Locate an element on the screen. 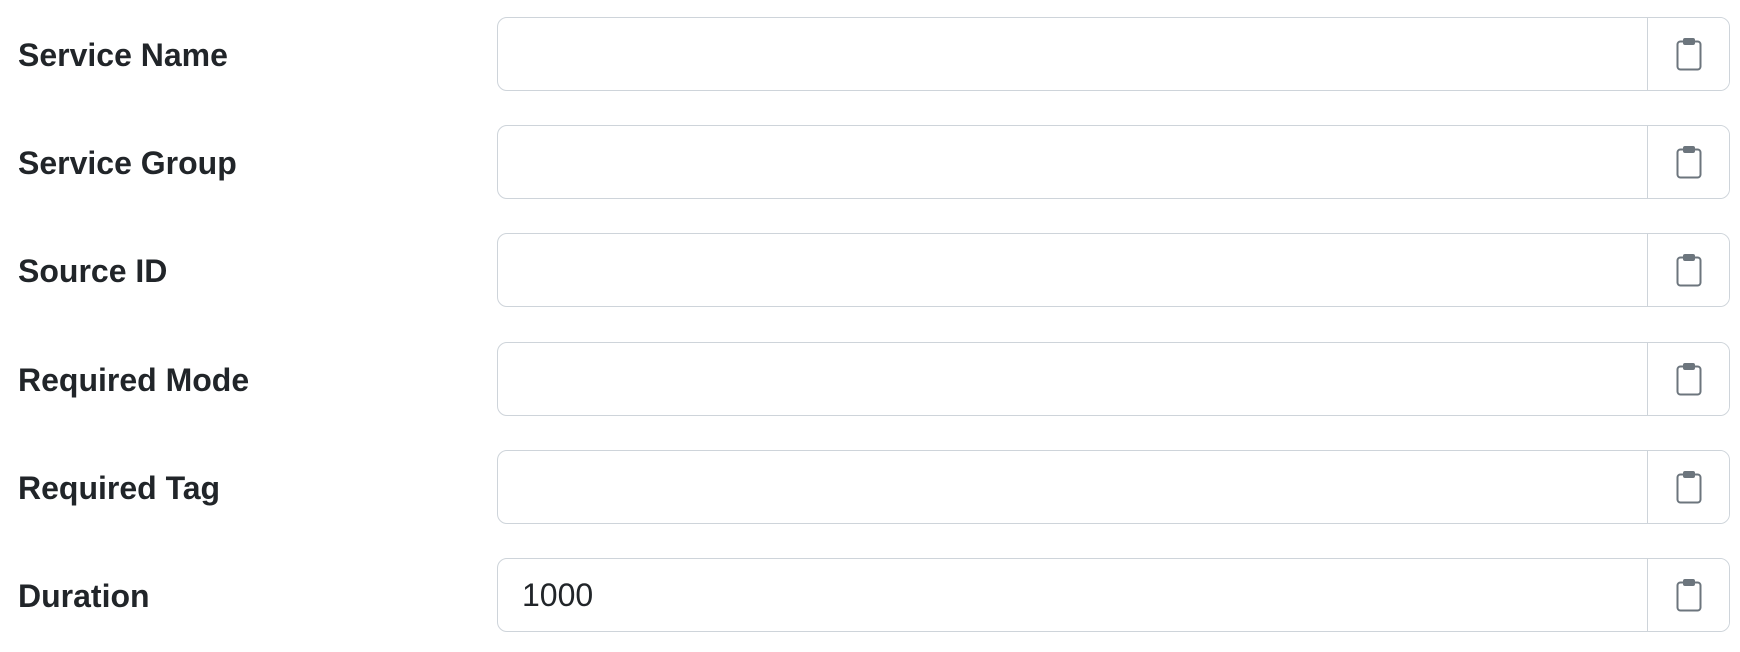 Image resolution: width=1740 pixels, height=652 pixels. required-tag-row: Required Tag is located at coordinates (870, 488).